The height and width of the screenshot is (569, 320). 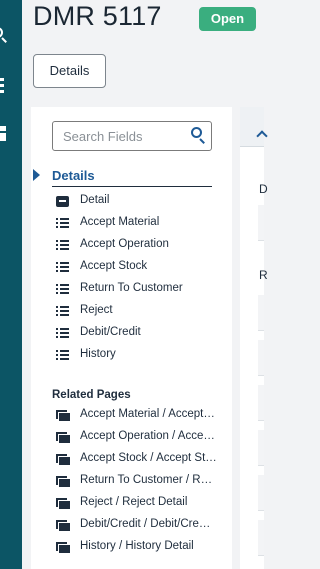 I want to click on related-pages-title: Related Pages, so click(x=91, y=395).